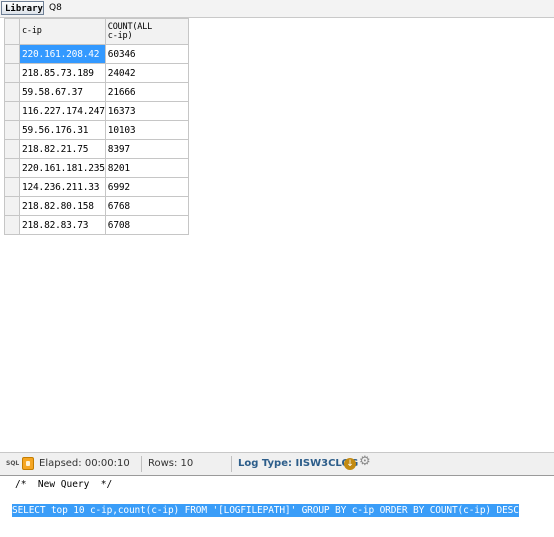 This screenshot has height=537, width=554. I want to click on cell-c-ip: 220.161.208.42, so click(62, 54).